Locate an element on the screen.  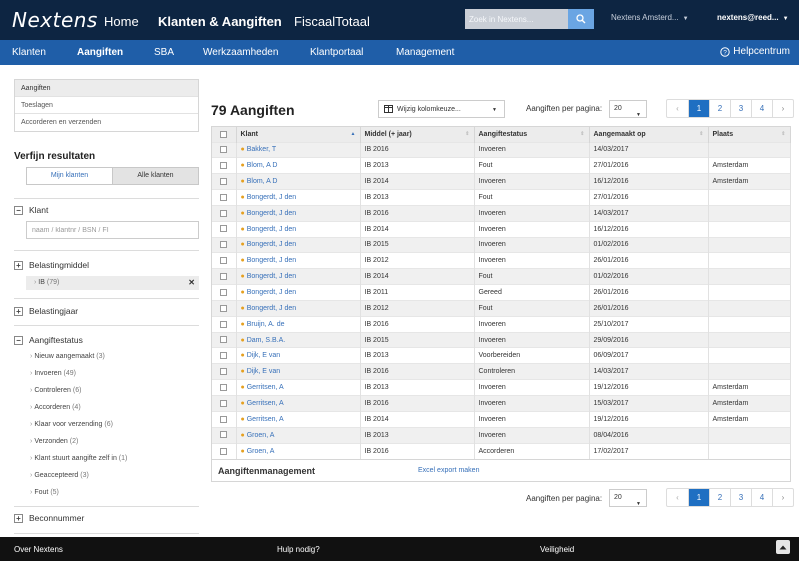
status-item: › Fout (5) is located at coordinates (78, 497).